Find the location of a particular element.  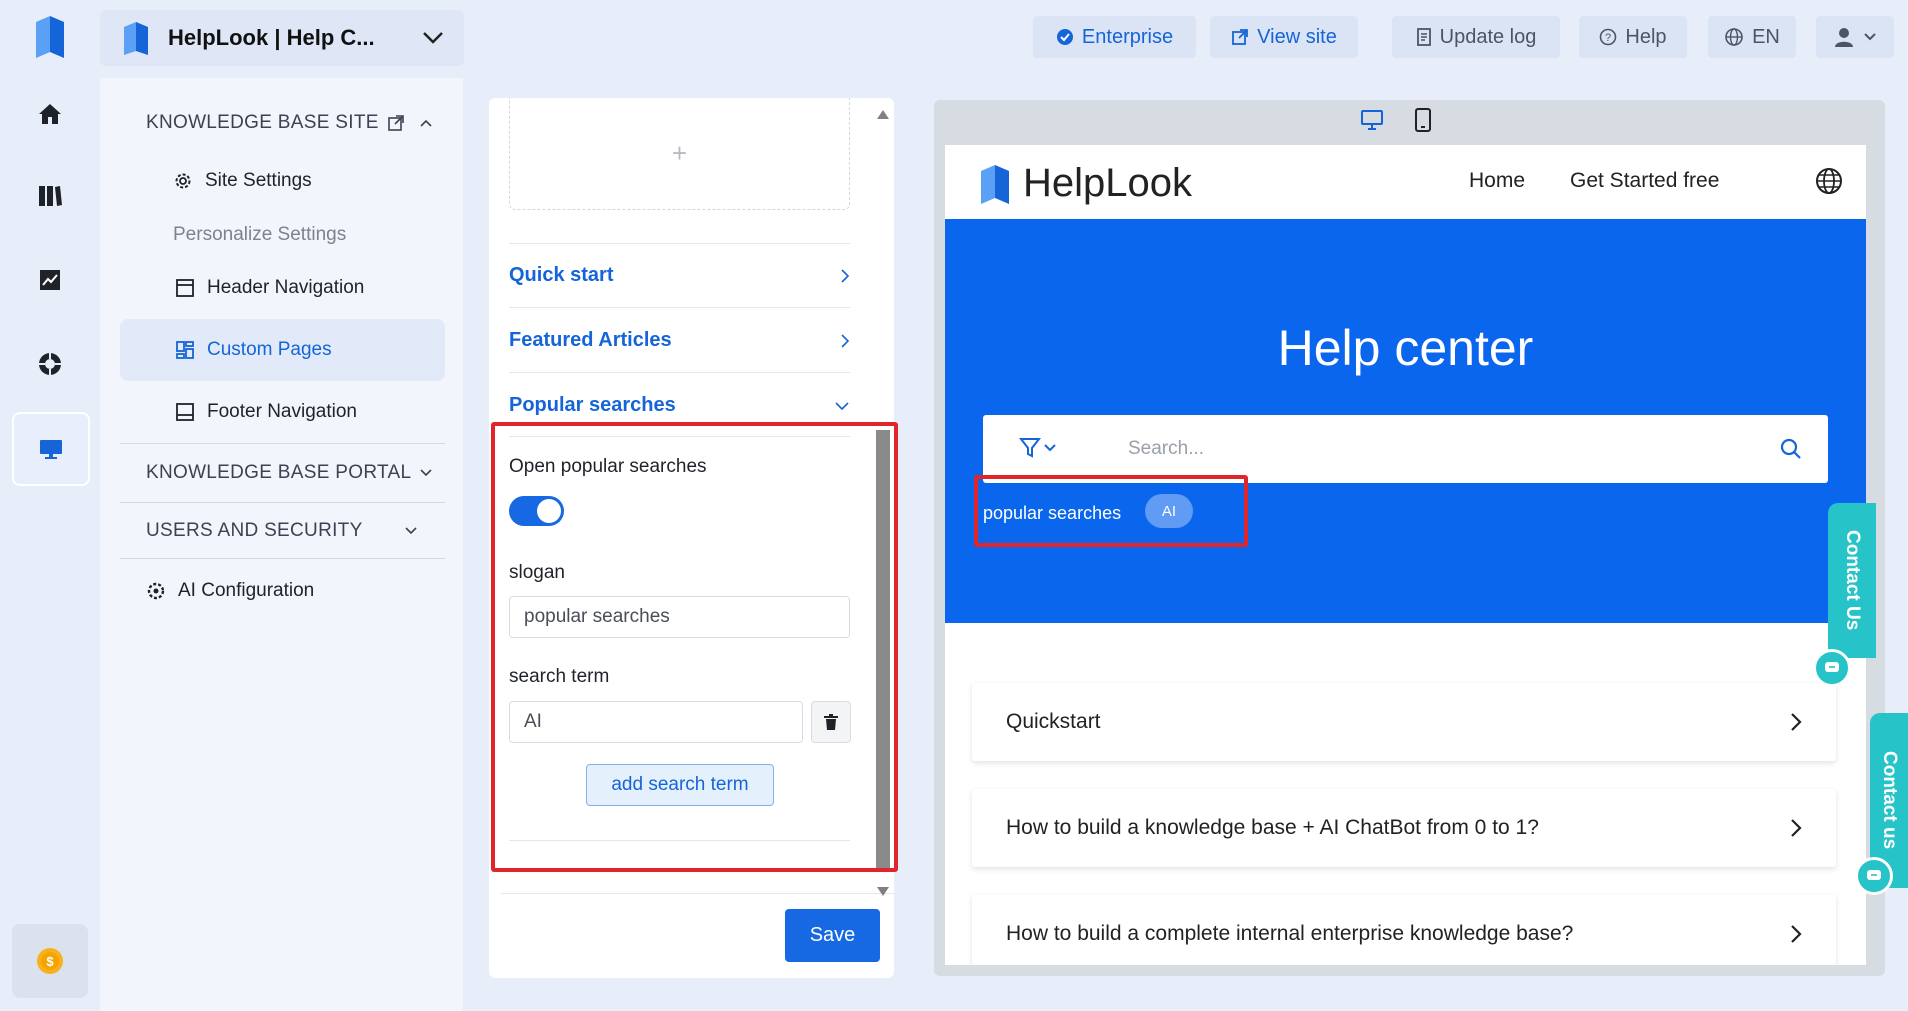

save-button: Save is located at coordinates (832, 935).